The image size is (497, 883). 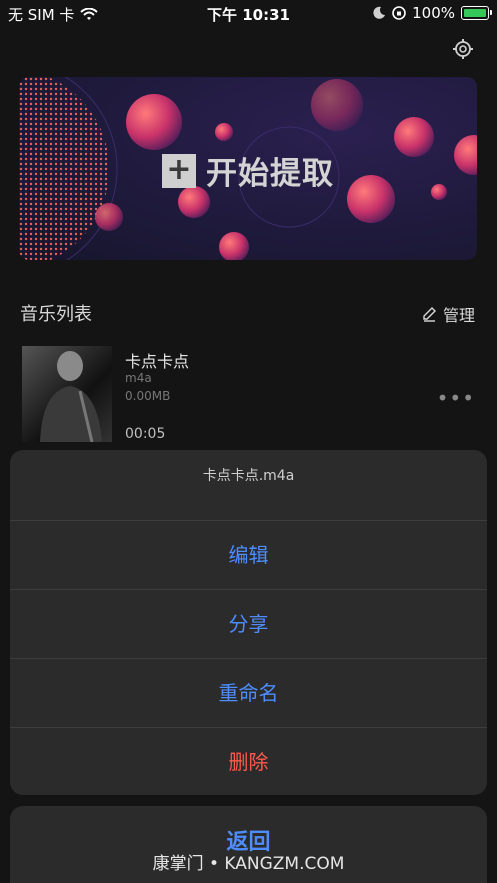 What do you see at coordinates (138, 378) in the screenshot?
I see `music-format: m4a` at bounding box center [138, 378].